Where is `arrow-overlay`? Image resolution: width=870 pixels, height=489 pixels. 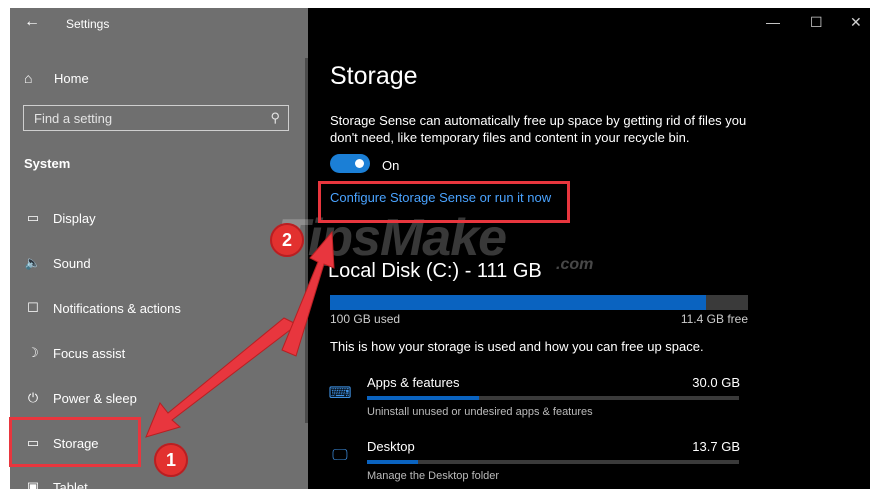 arrow-overlay is located at coordinates (240, 334).